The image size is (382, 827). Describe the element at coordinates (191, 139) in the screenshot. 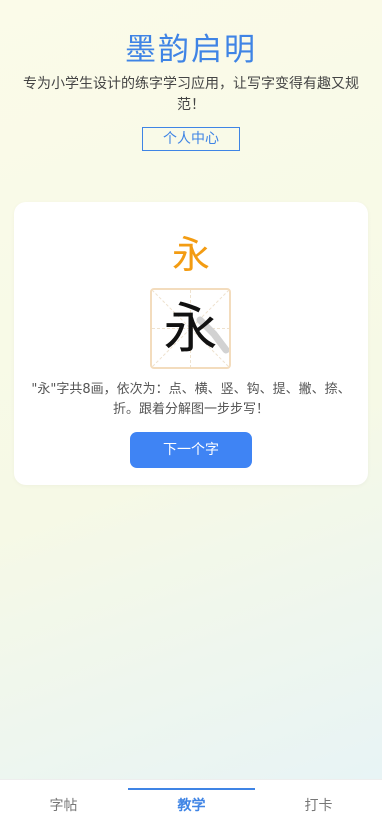

I see `profile-center-button: 个人中心` at that location.